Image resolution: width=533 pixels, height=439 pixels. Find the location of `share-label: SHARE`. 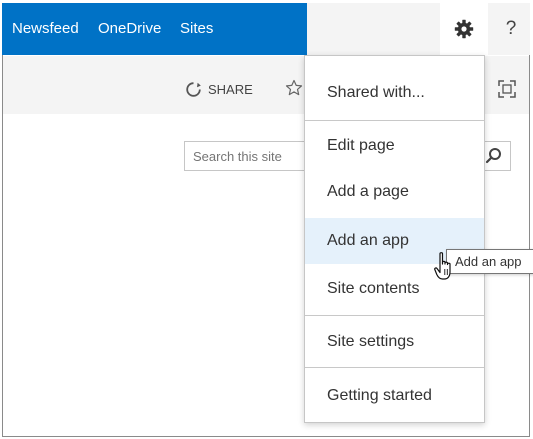

share-label: SHARE is located at coordinates (230, 89).